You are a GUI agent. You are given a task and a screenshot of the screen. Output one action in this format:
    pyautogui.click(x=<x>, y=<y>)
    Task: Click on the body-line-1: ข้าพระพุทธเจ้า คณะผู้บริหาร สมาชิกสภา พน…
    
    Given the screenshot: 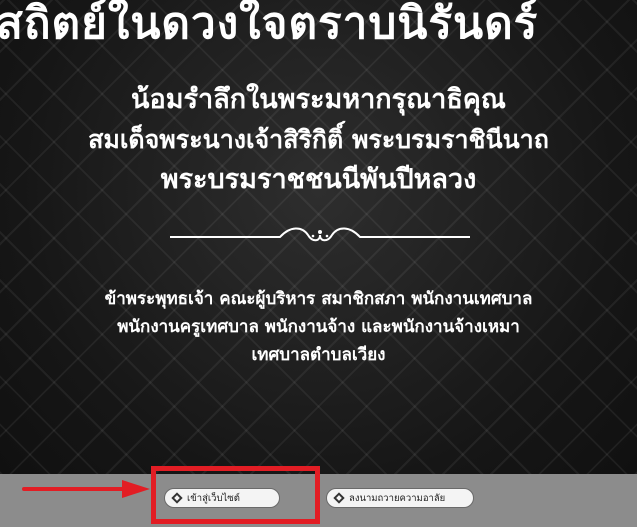 What is the action you would take?
    pyautogui.click(x=318, y=299)
    